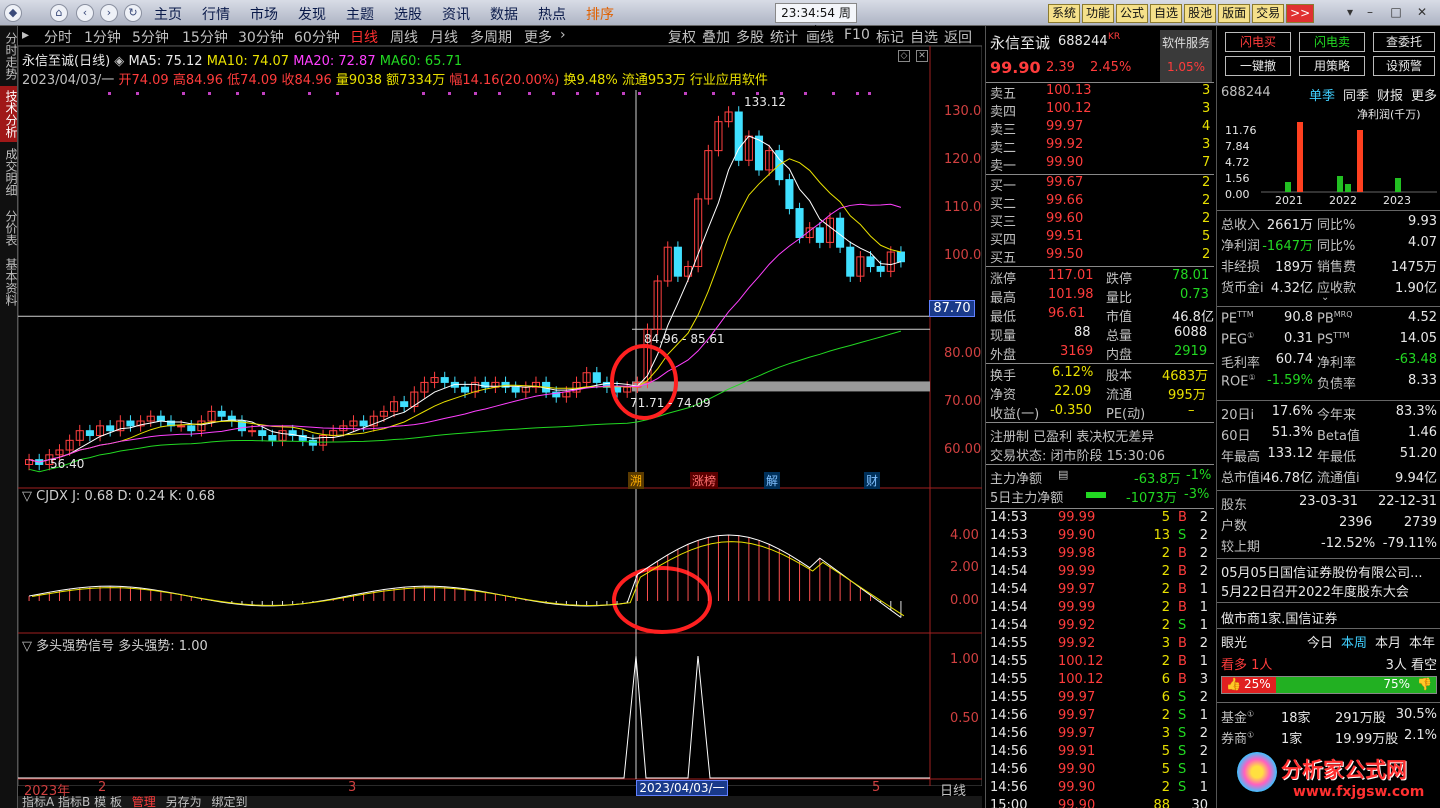 Image resolution: width=1440 pixels, height=808 pixels. Describe the element at coordinates (29, 496) in the screenshot. I see `indicator1-toggle-icon: ▽` at that location.